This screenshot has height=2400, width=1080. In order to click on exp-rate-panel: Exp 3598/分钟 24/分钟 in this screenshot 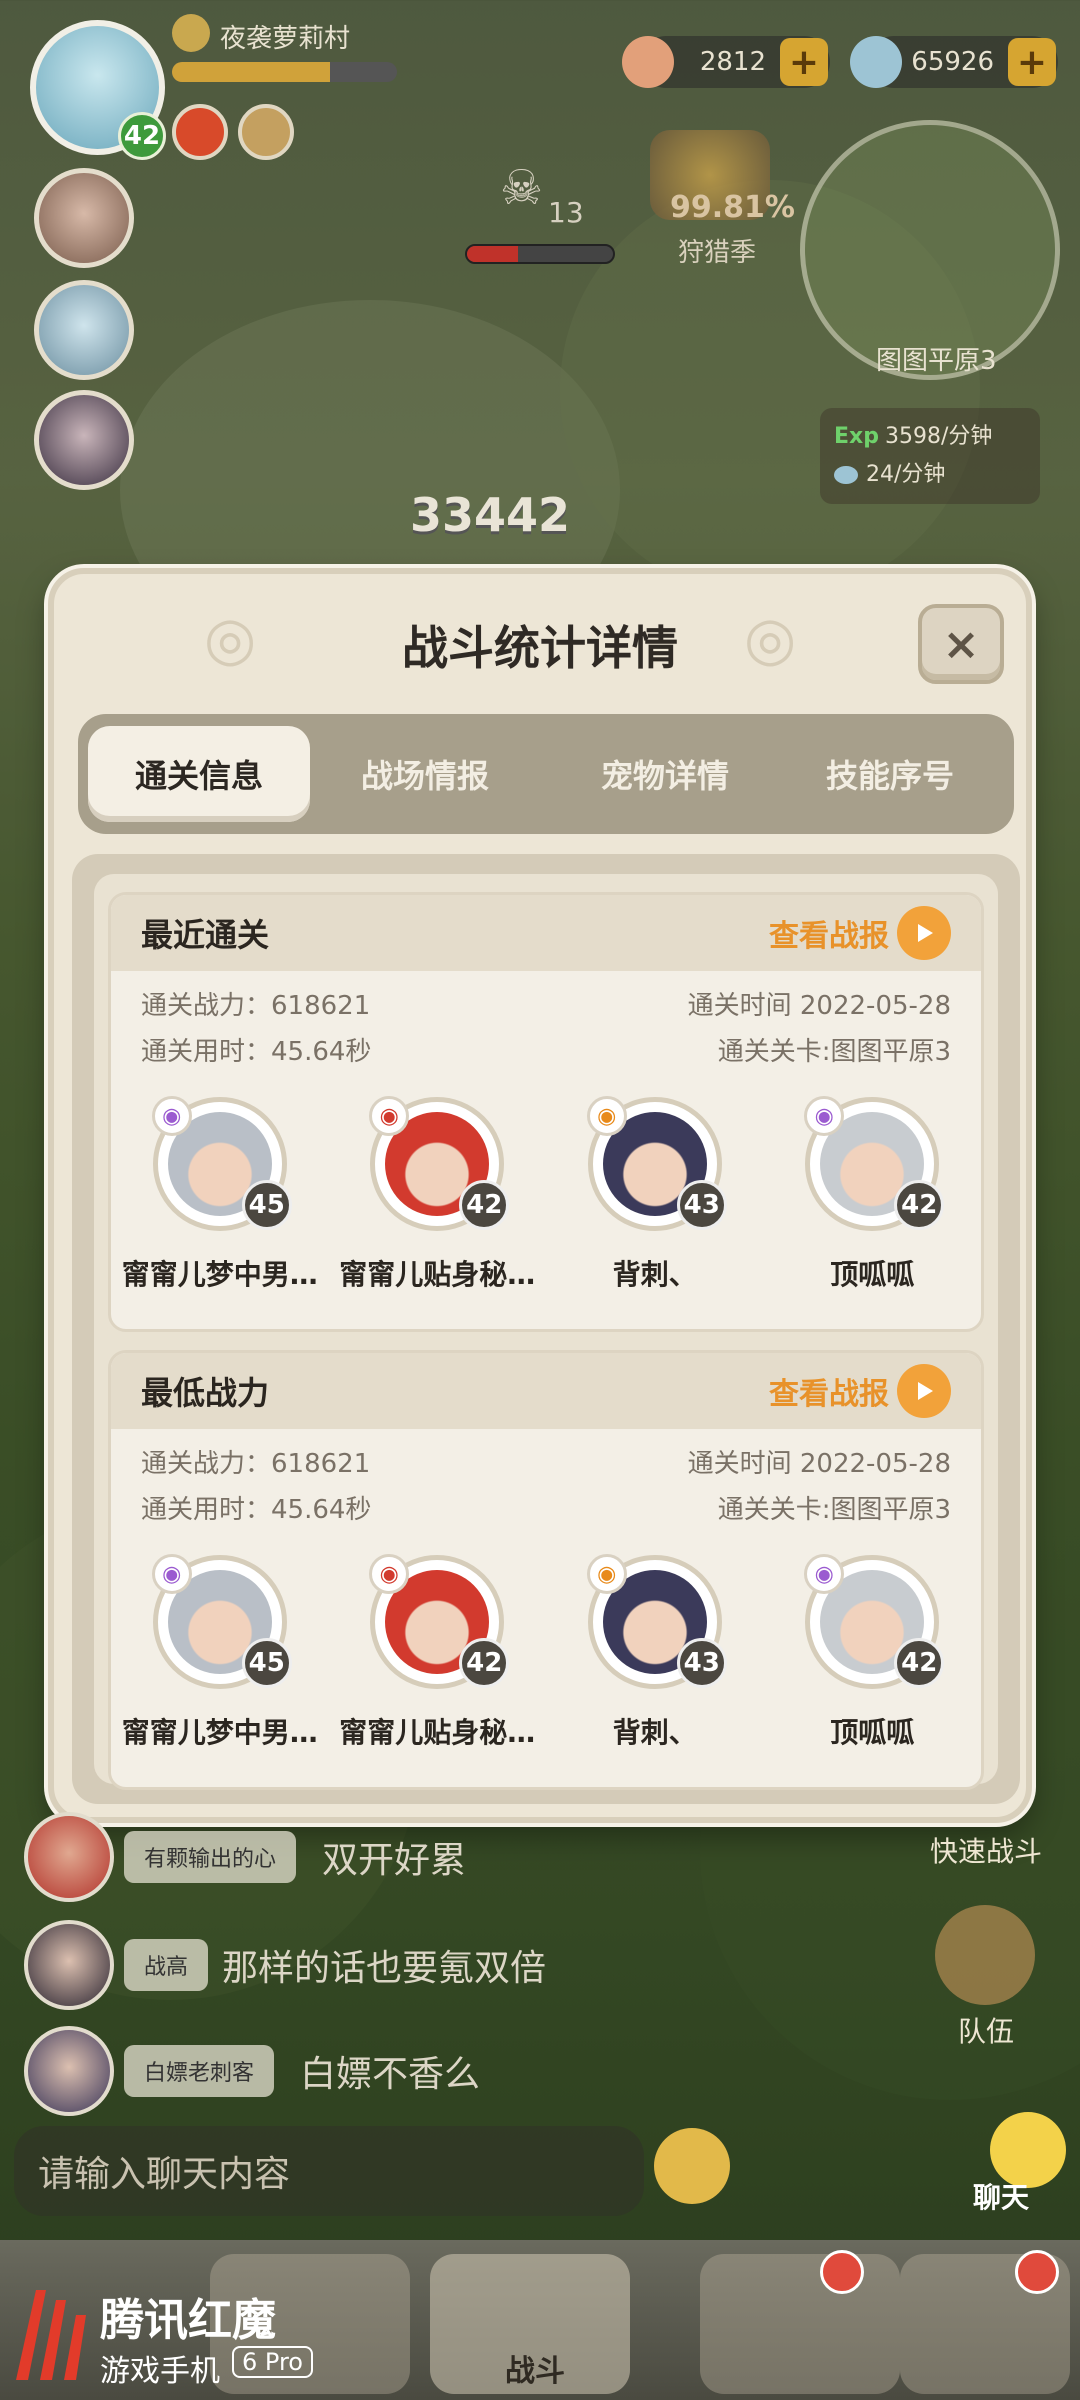, I will do `click(930, 456)`.